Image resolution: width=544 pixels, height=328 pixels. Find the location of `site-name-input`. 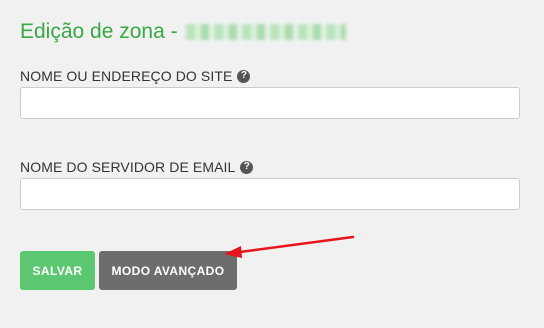

site-name-input is located at coordinates (270, 103).